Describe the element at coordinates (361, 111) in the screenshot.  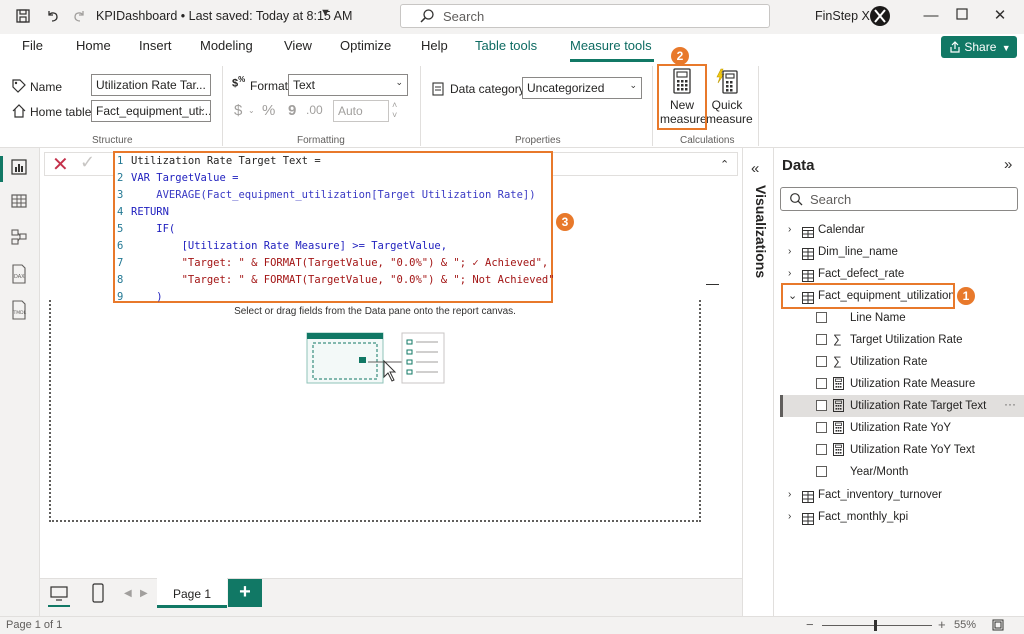
I see `decimal-places-field: Auto` at that location.